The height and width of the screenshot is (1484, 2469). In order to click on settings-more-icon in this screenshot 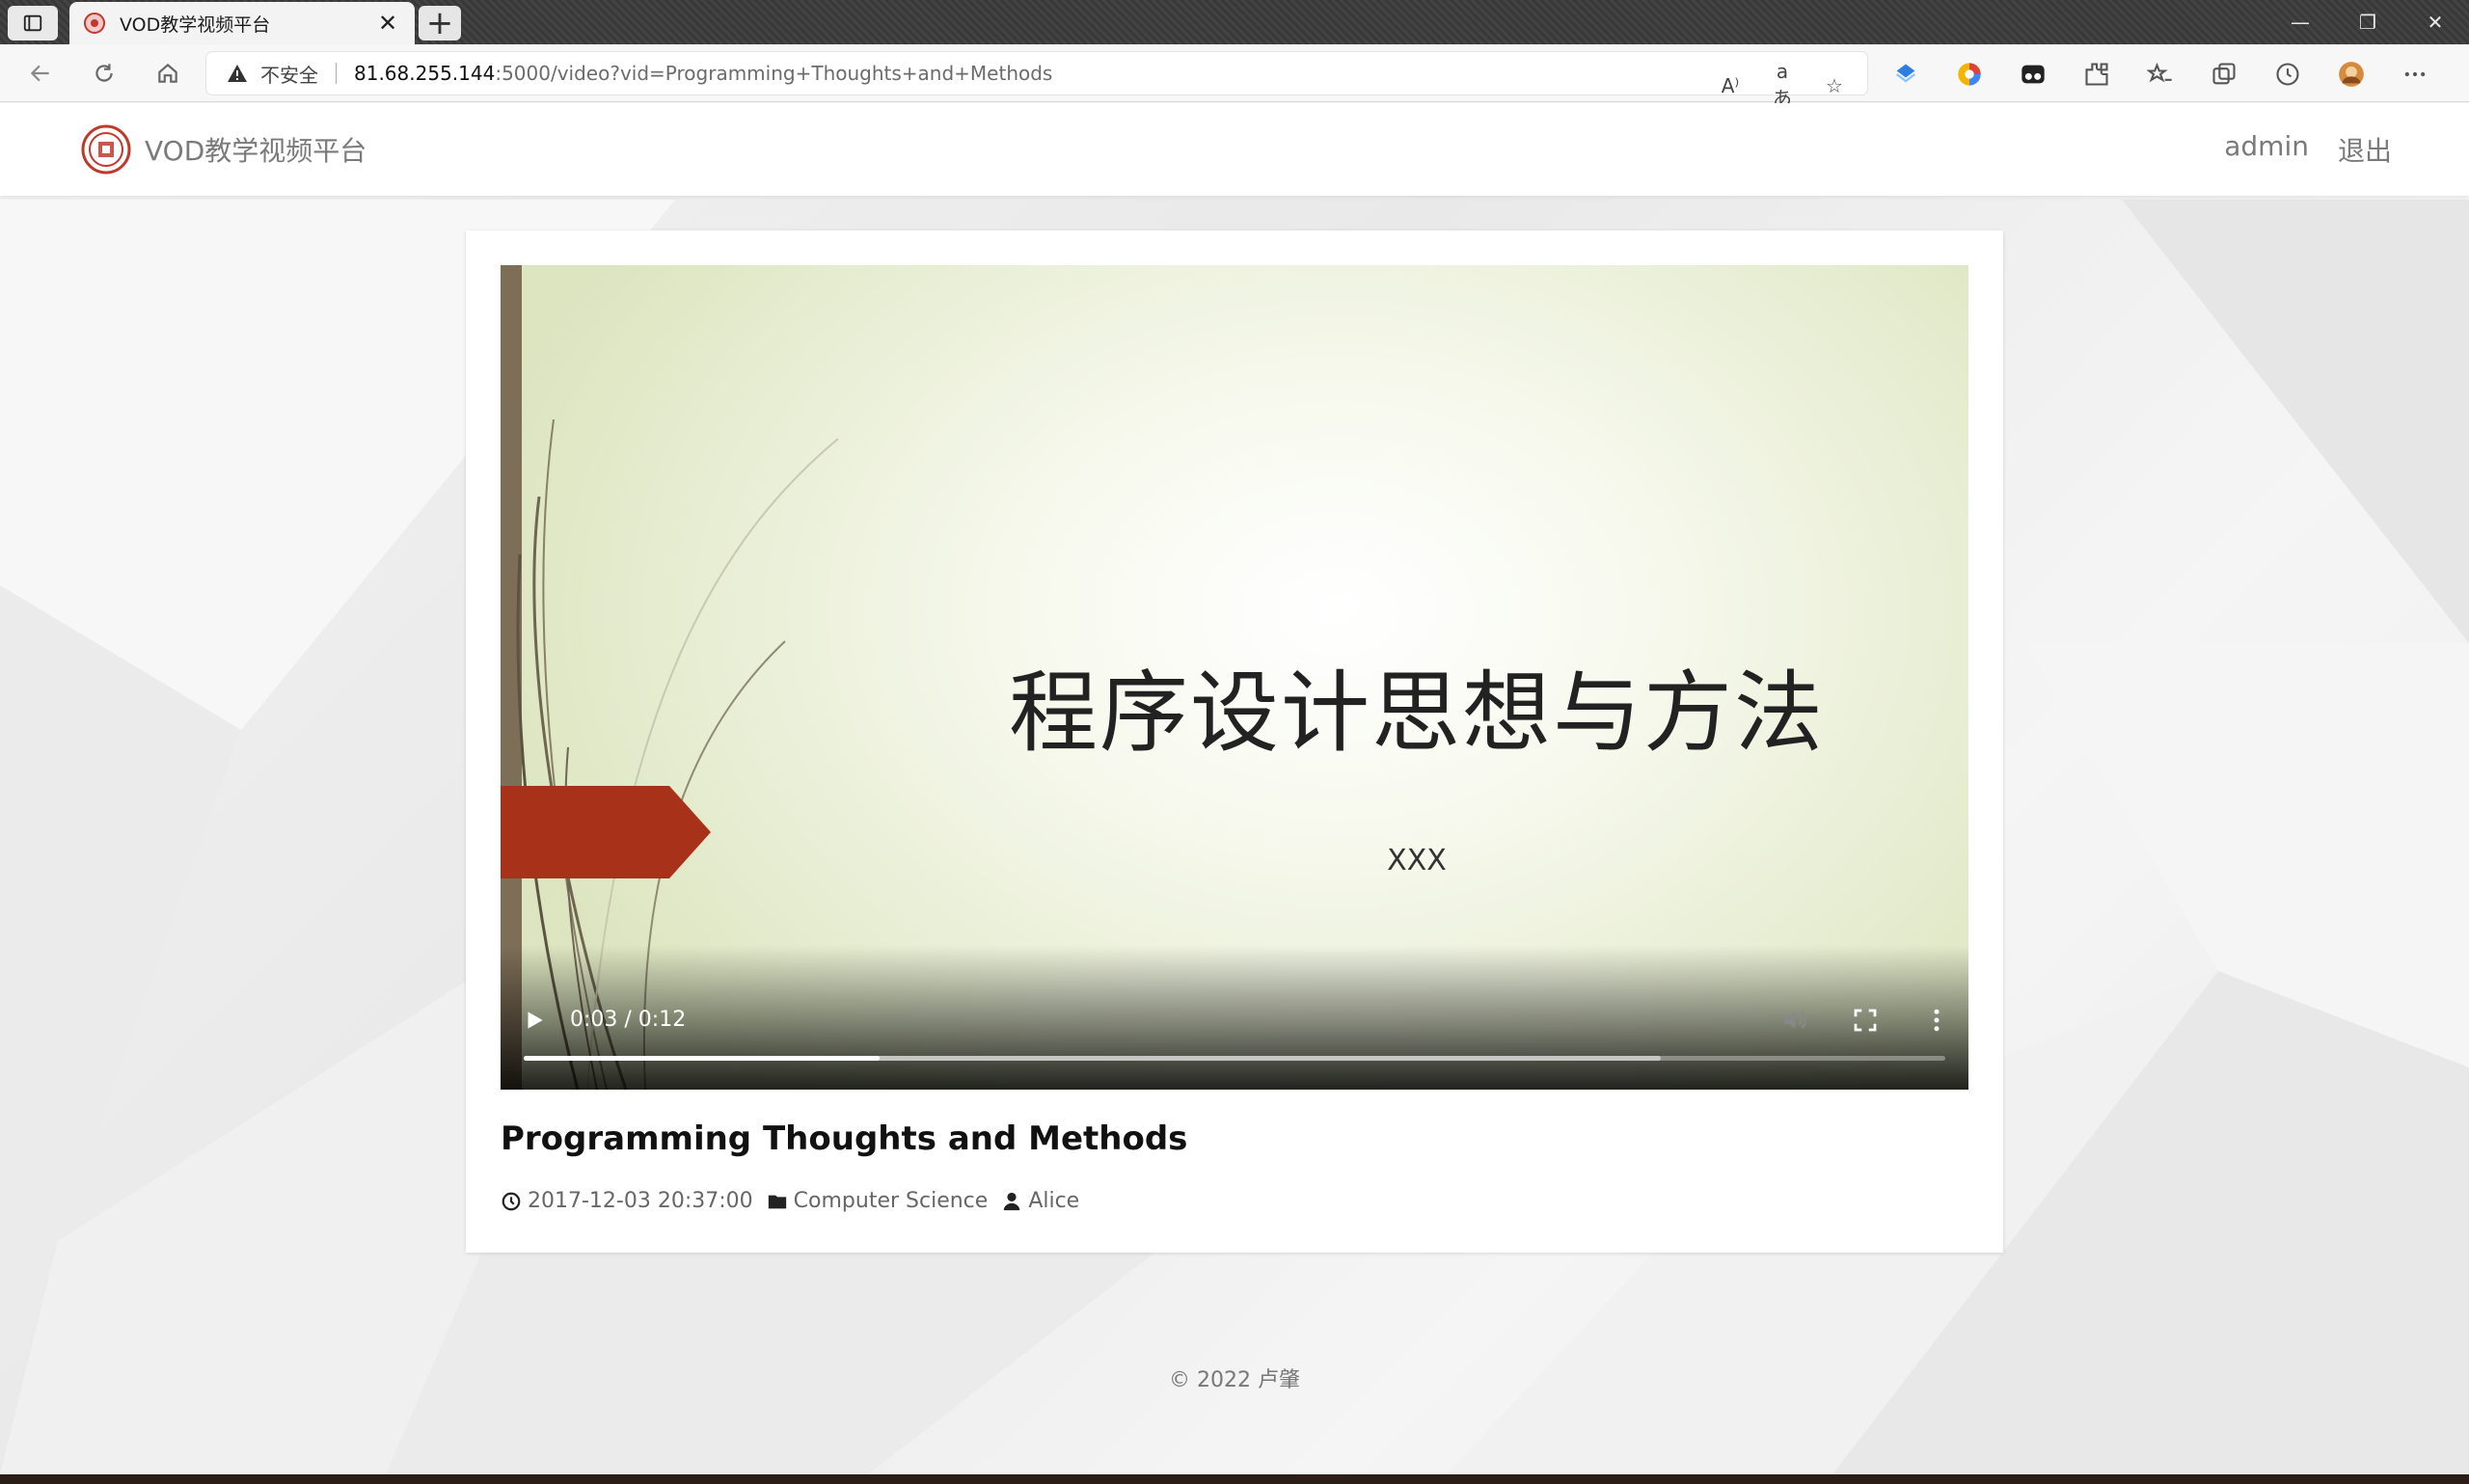, I will do `click(2415, 74)`.